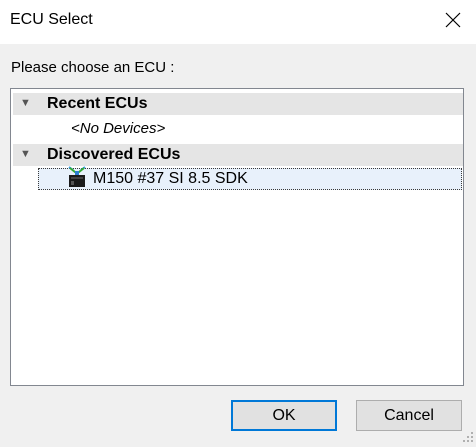  I want to click on group-label: Recent ECUs, so click(97, 103).